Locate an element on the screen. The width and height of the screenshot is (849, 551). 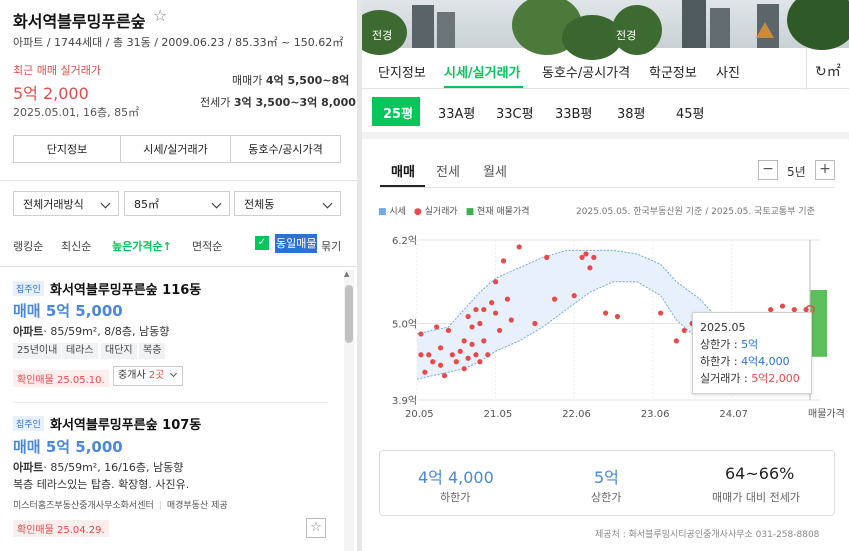
listing-spec: · 85/59m², 8/8층, 남동향 is located at coordinates (106, 331).